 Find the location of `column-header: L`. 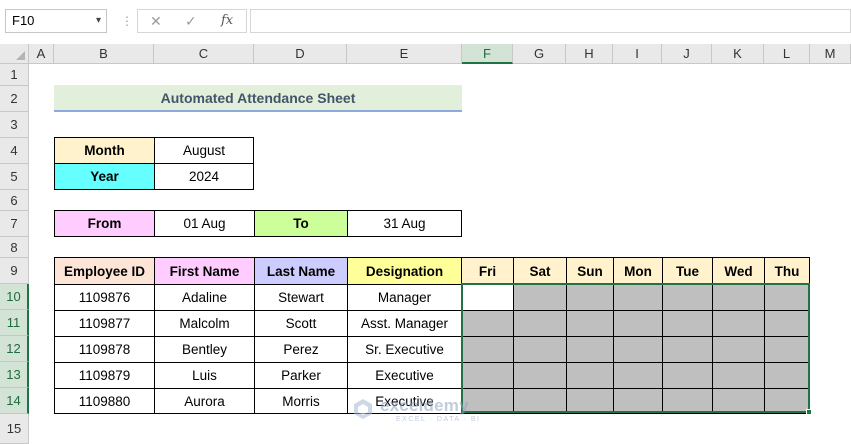

column-header: L is located at coordinates (787, 54).